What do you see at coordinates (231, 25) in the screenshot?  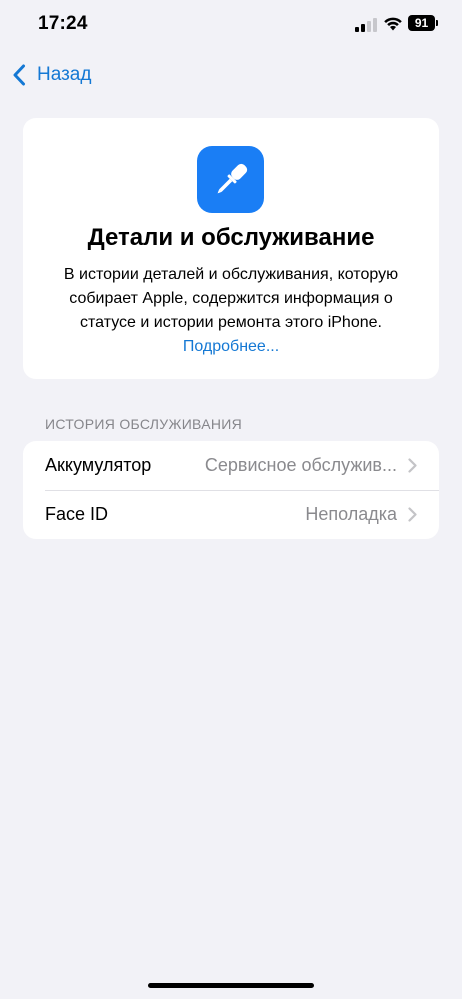 I see `status-bar: 17:24 91` at bounding box center [231, 25].